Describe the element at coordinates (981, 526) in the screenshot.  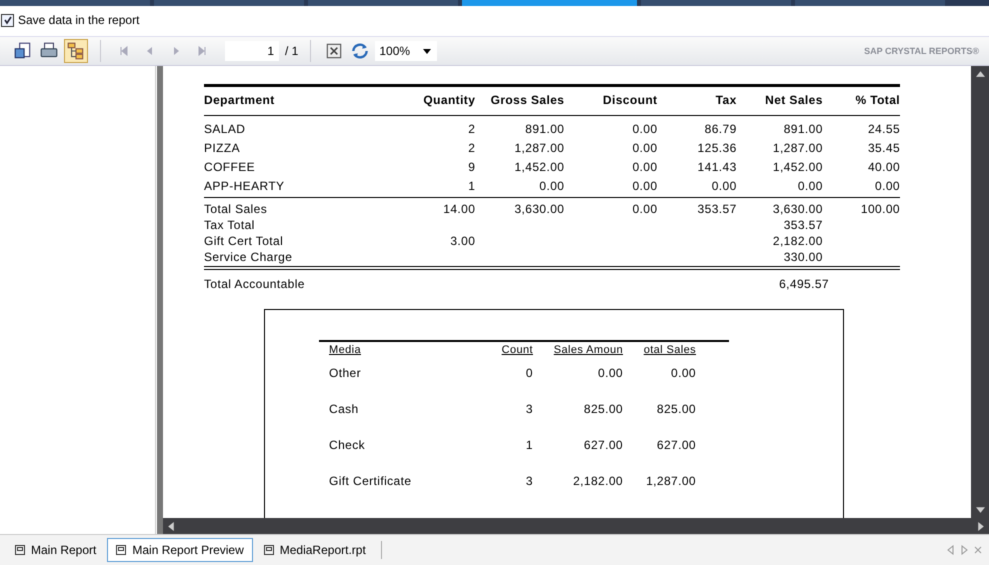
I see `scroll-right-icon` at that location.